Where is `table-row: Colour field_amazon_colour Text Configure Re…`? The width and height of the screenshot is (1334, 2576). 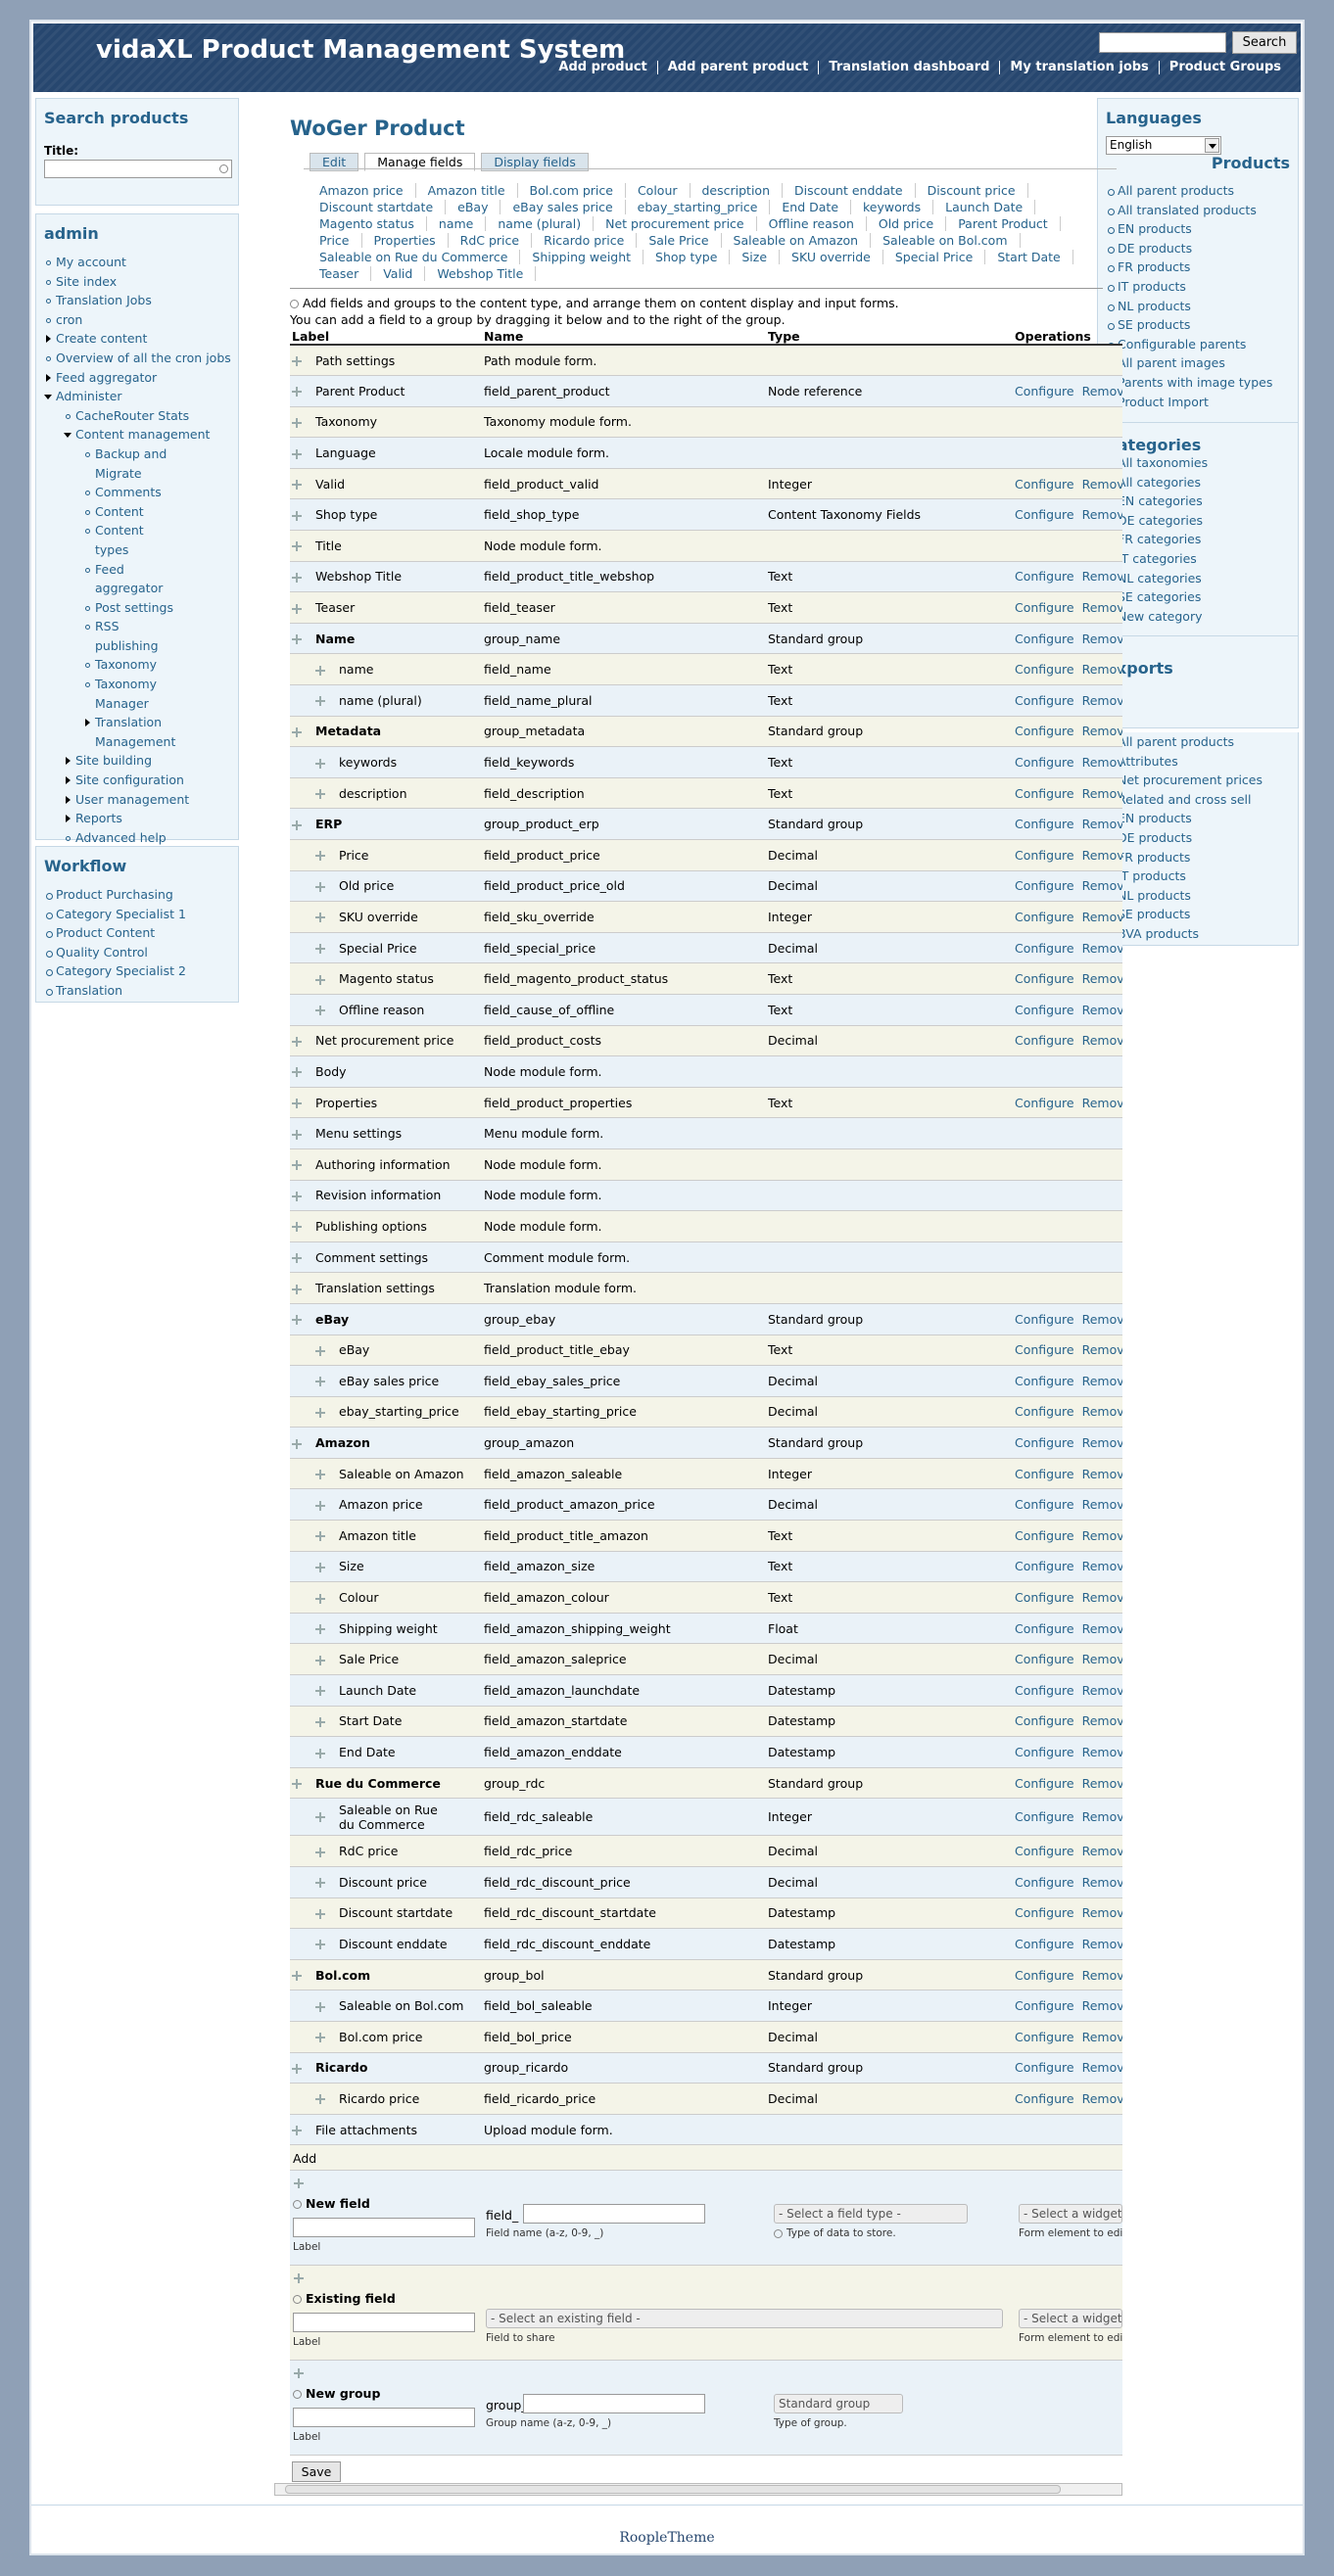 table-row: Colour field_amazon_colour Text Configure Re… is located at coordinates (706, 1597).